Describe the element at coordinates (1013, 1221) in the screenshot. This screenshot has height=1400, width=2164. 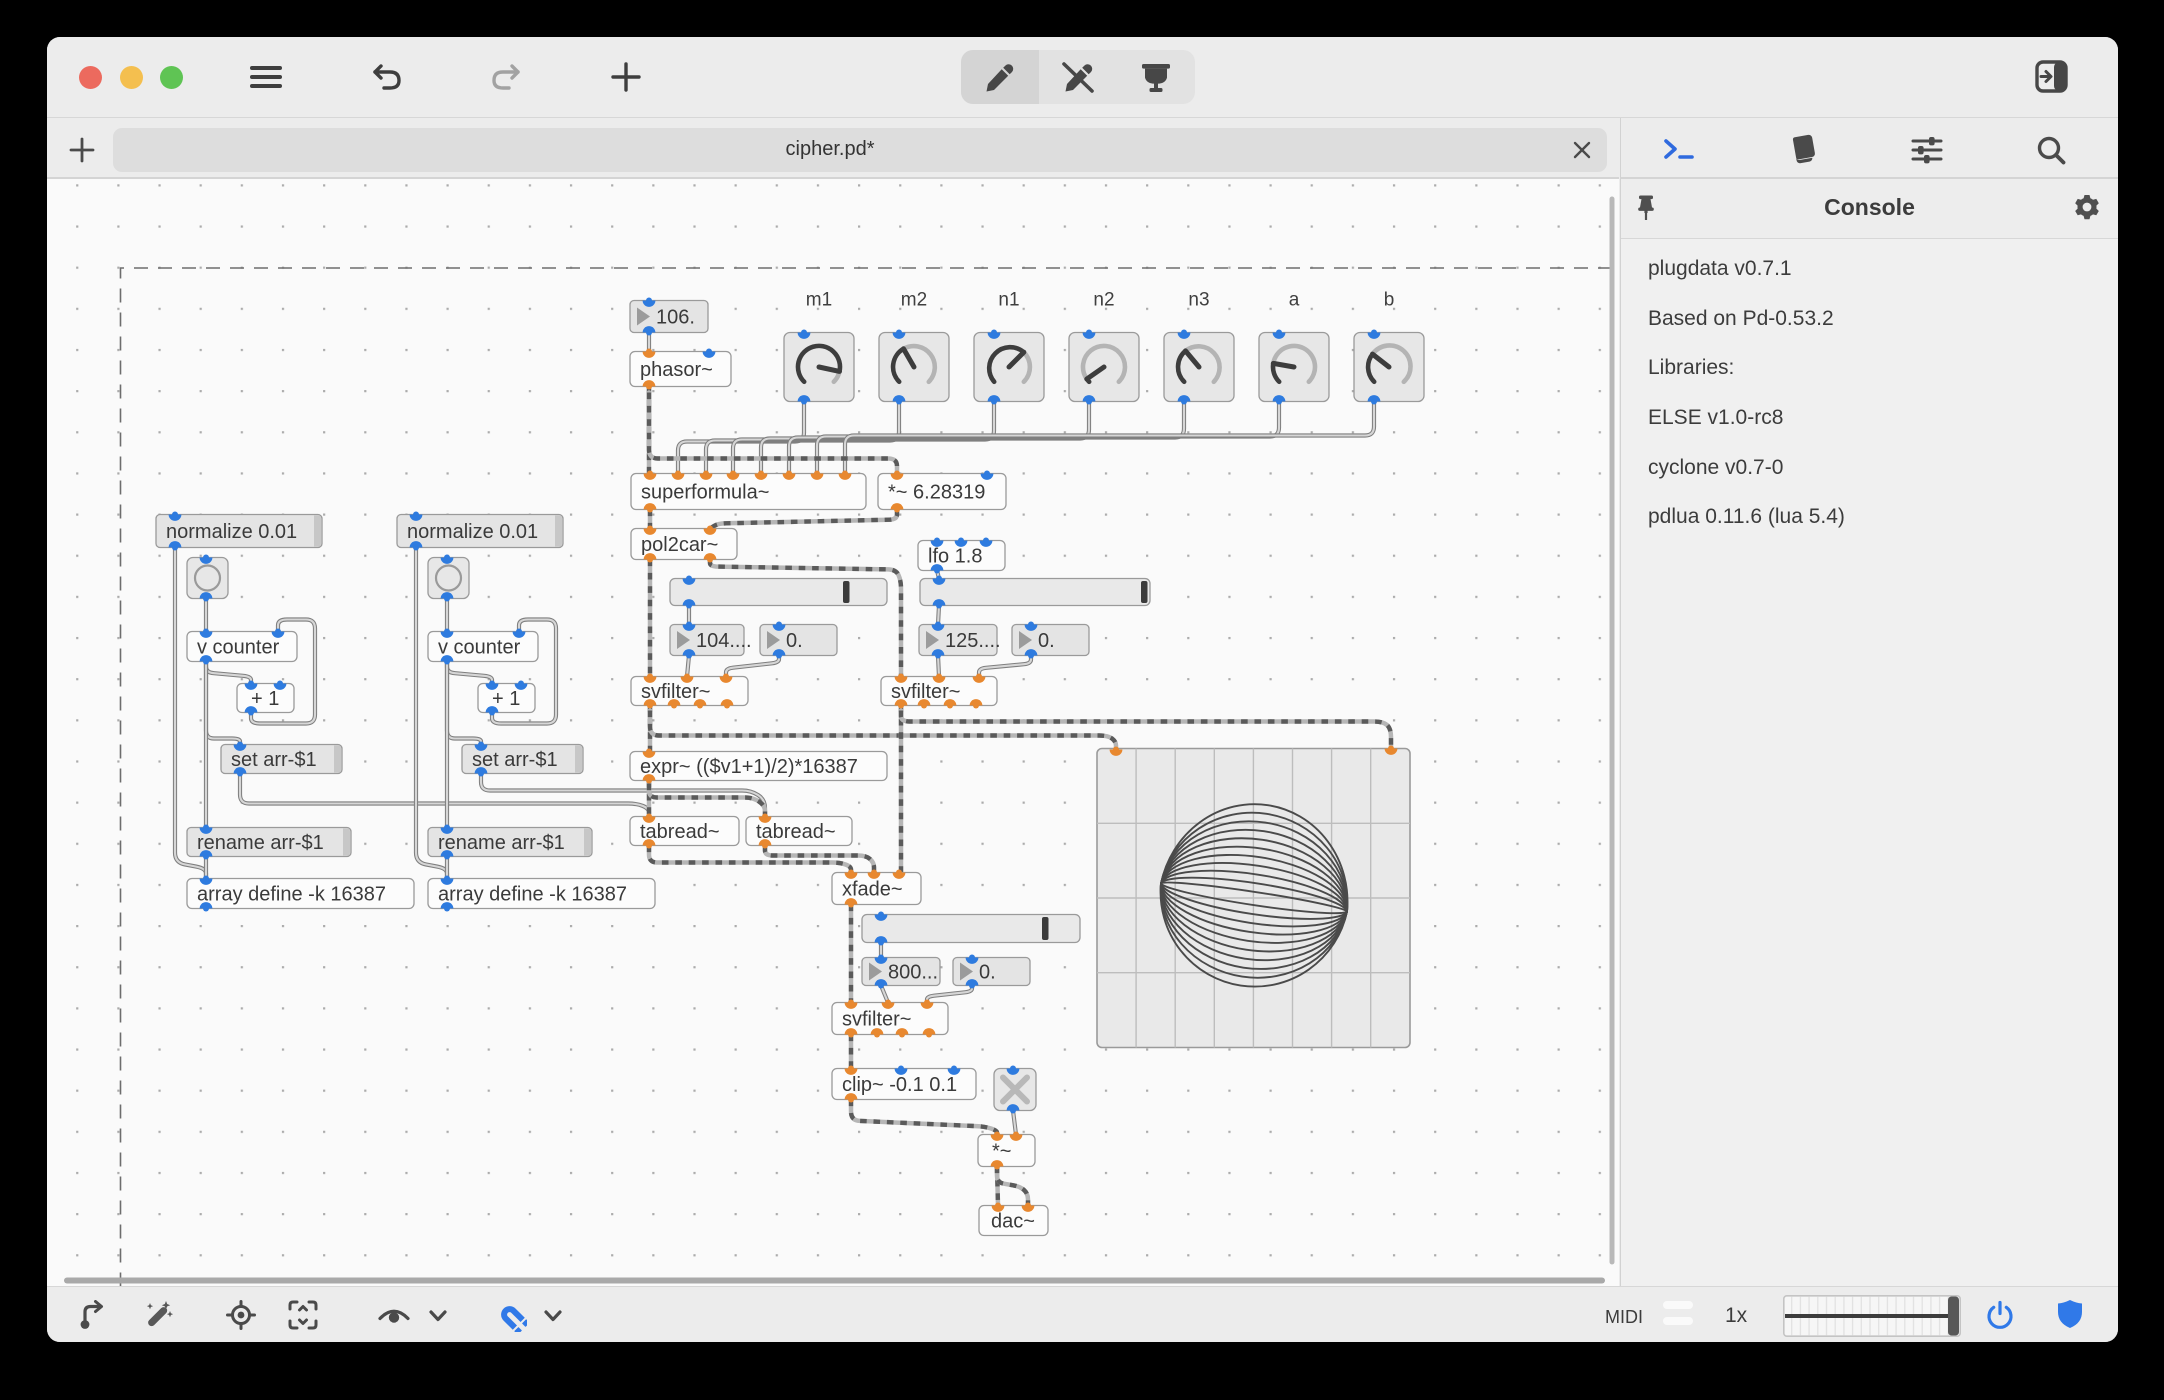
I see `svg-text: dac~` at that location.